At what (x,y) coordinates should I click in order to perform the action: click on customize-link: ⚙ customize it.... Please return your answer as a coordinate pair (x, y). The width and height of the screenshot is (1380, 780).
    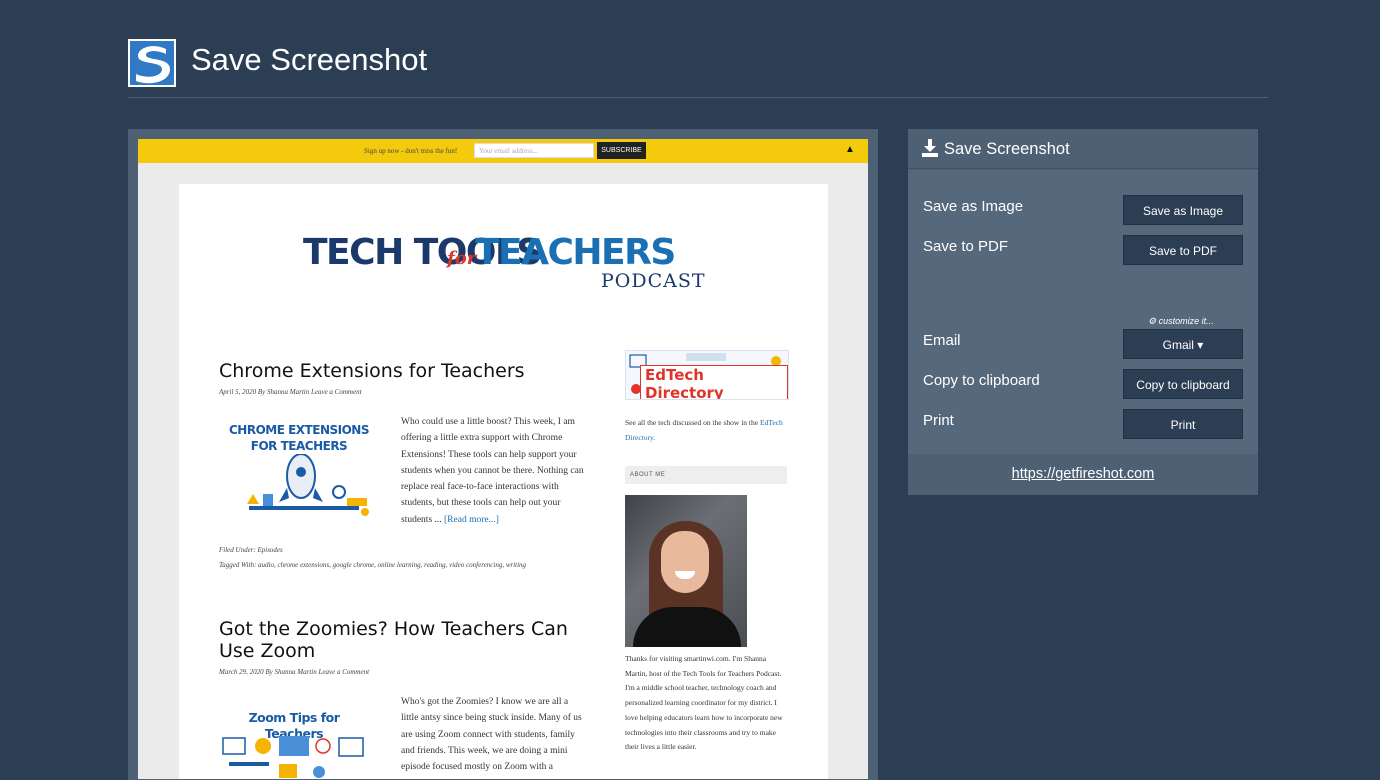
    Looking at the image, I should click on (1181, 321).